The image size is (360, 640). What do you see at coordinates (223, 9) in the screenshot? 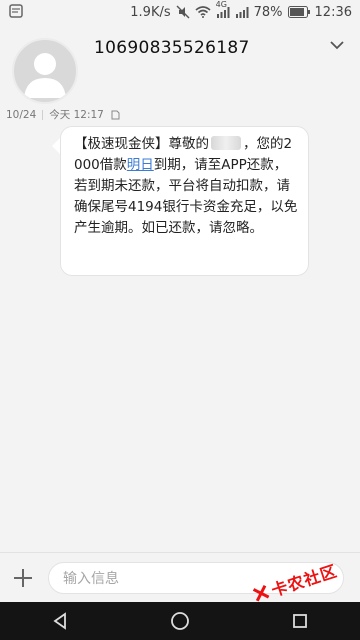
I see `signal-4g-icon: 4G` at bounding box center [223, 9].